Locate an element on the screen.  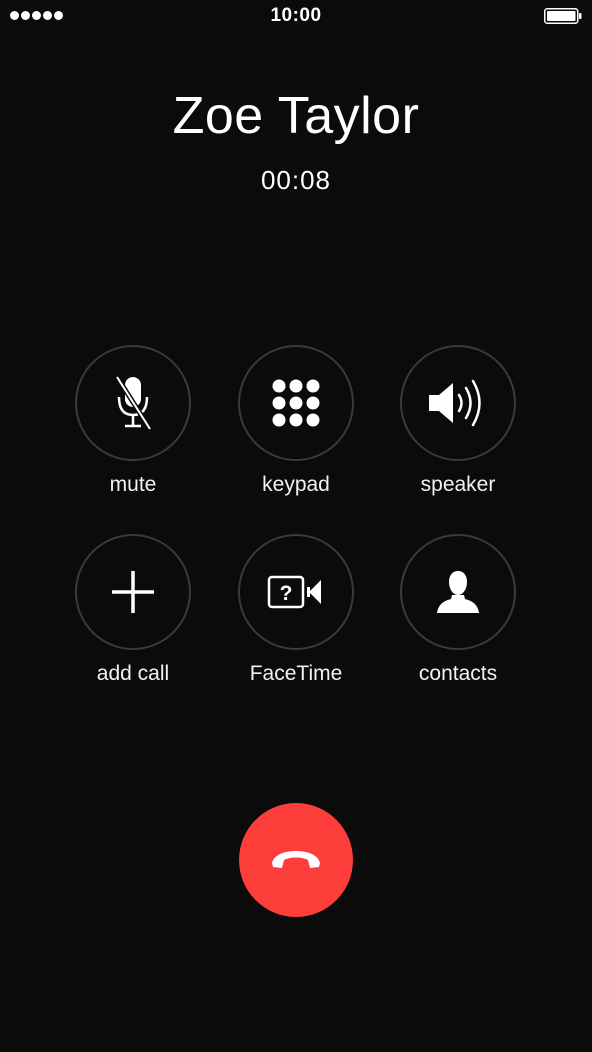
end-call-button is located at coordinates (296, 860).